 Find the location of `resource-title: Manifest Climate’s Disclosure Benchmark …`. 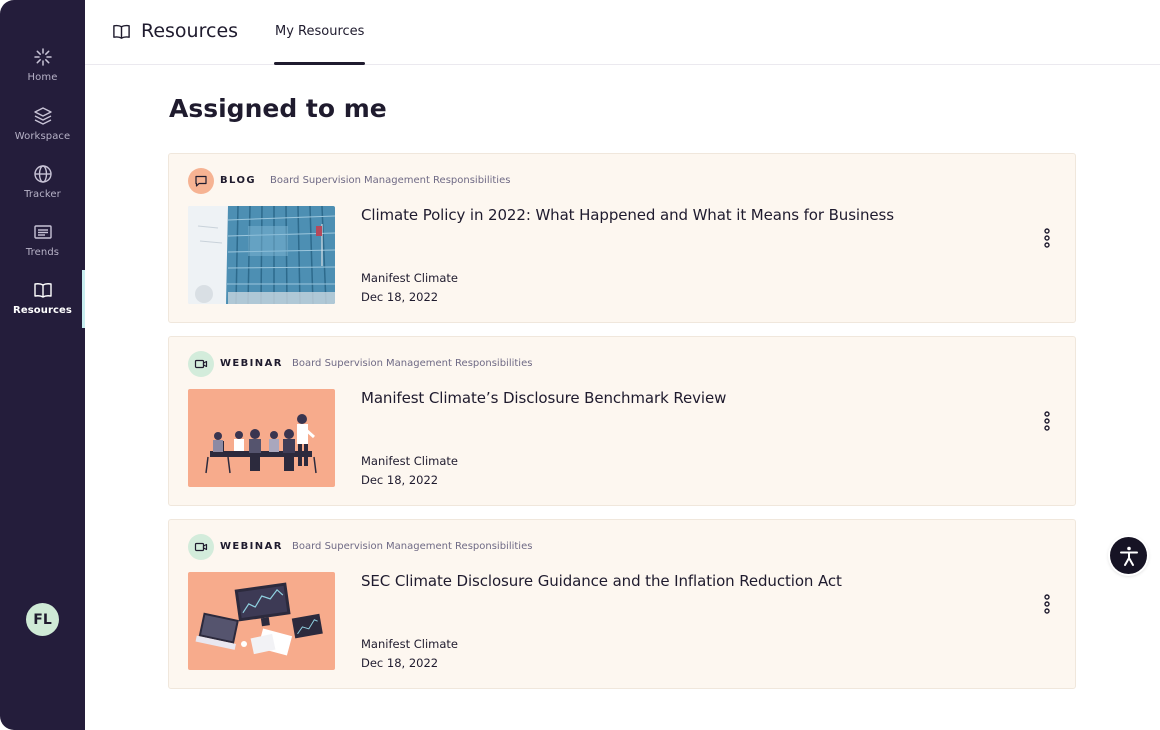

resource-title: Manifest Climate’s Disclosure Benchmark … is located at coordinates (543, 398).